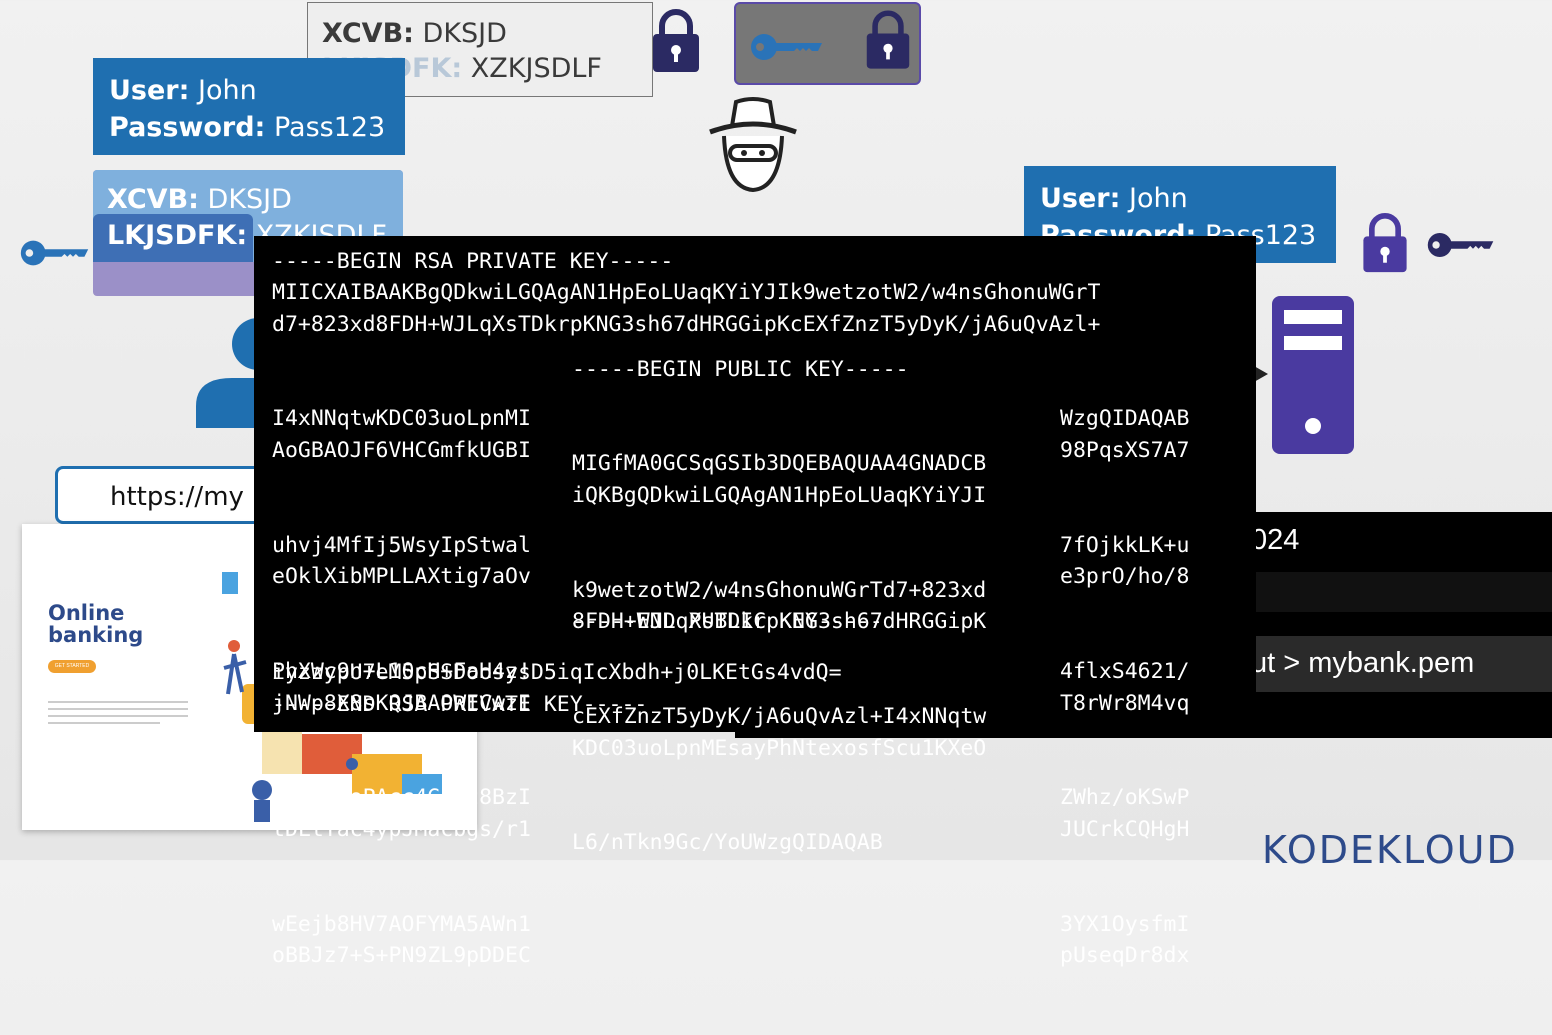 This screenshot has height=1035, width=1552. What do you see at coordinates (153, 199) in the screenshot?
I see `label-xcvb-left: XCVB:` at bounding box center [153, 199].